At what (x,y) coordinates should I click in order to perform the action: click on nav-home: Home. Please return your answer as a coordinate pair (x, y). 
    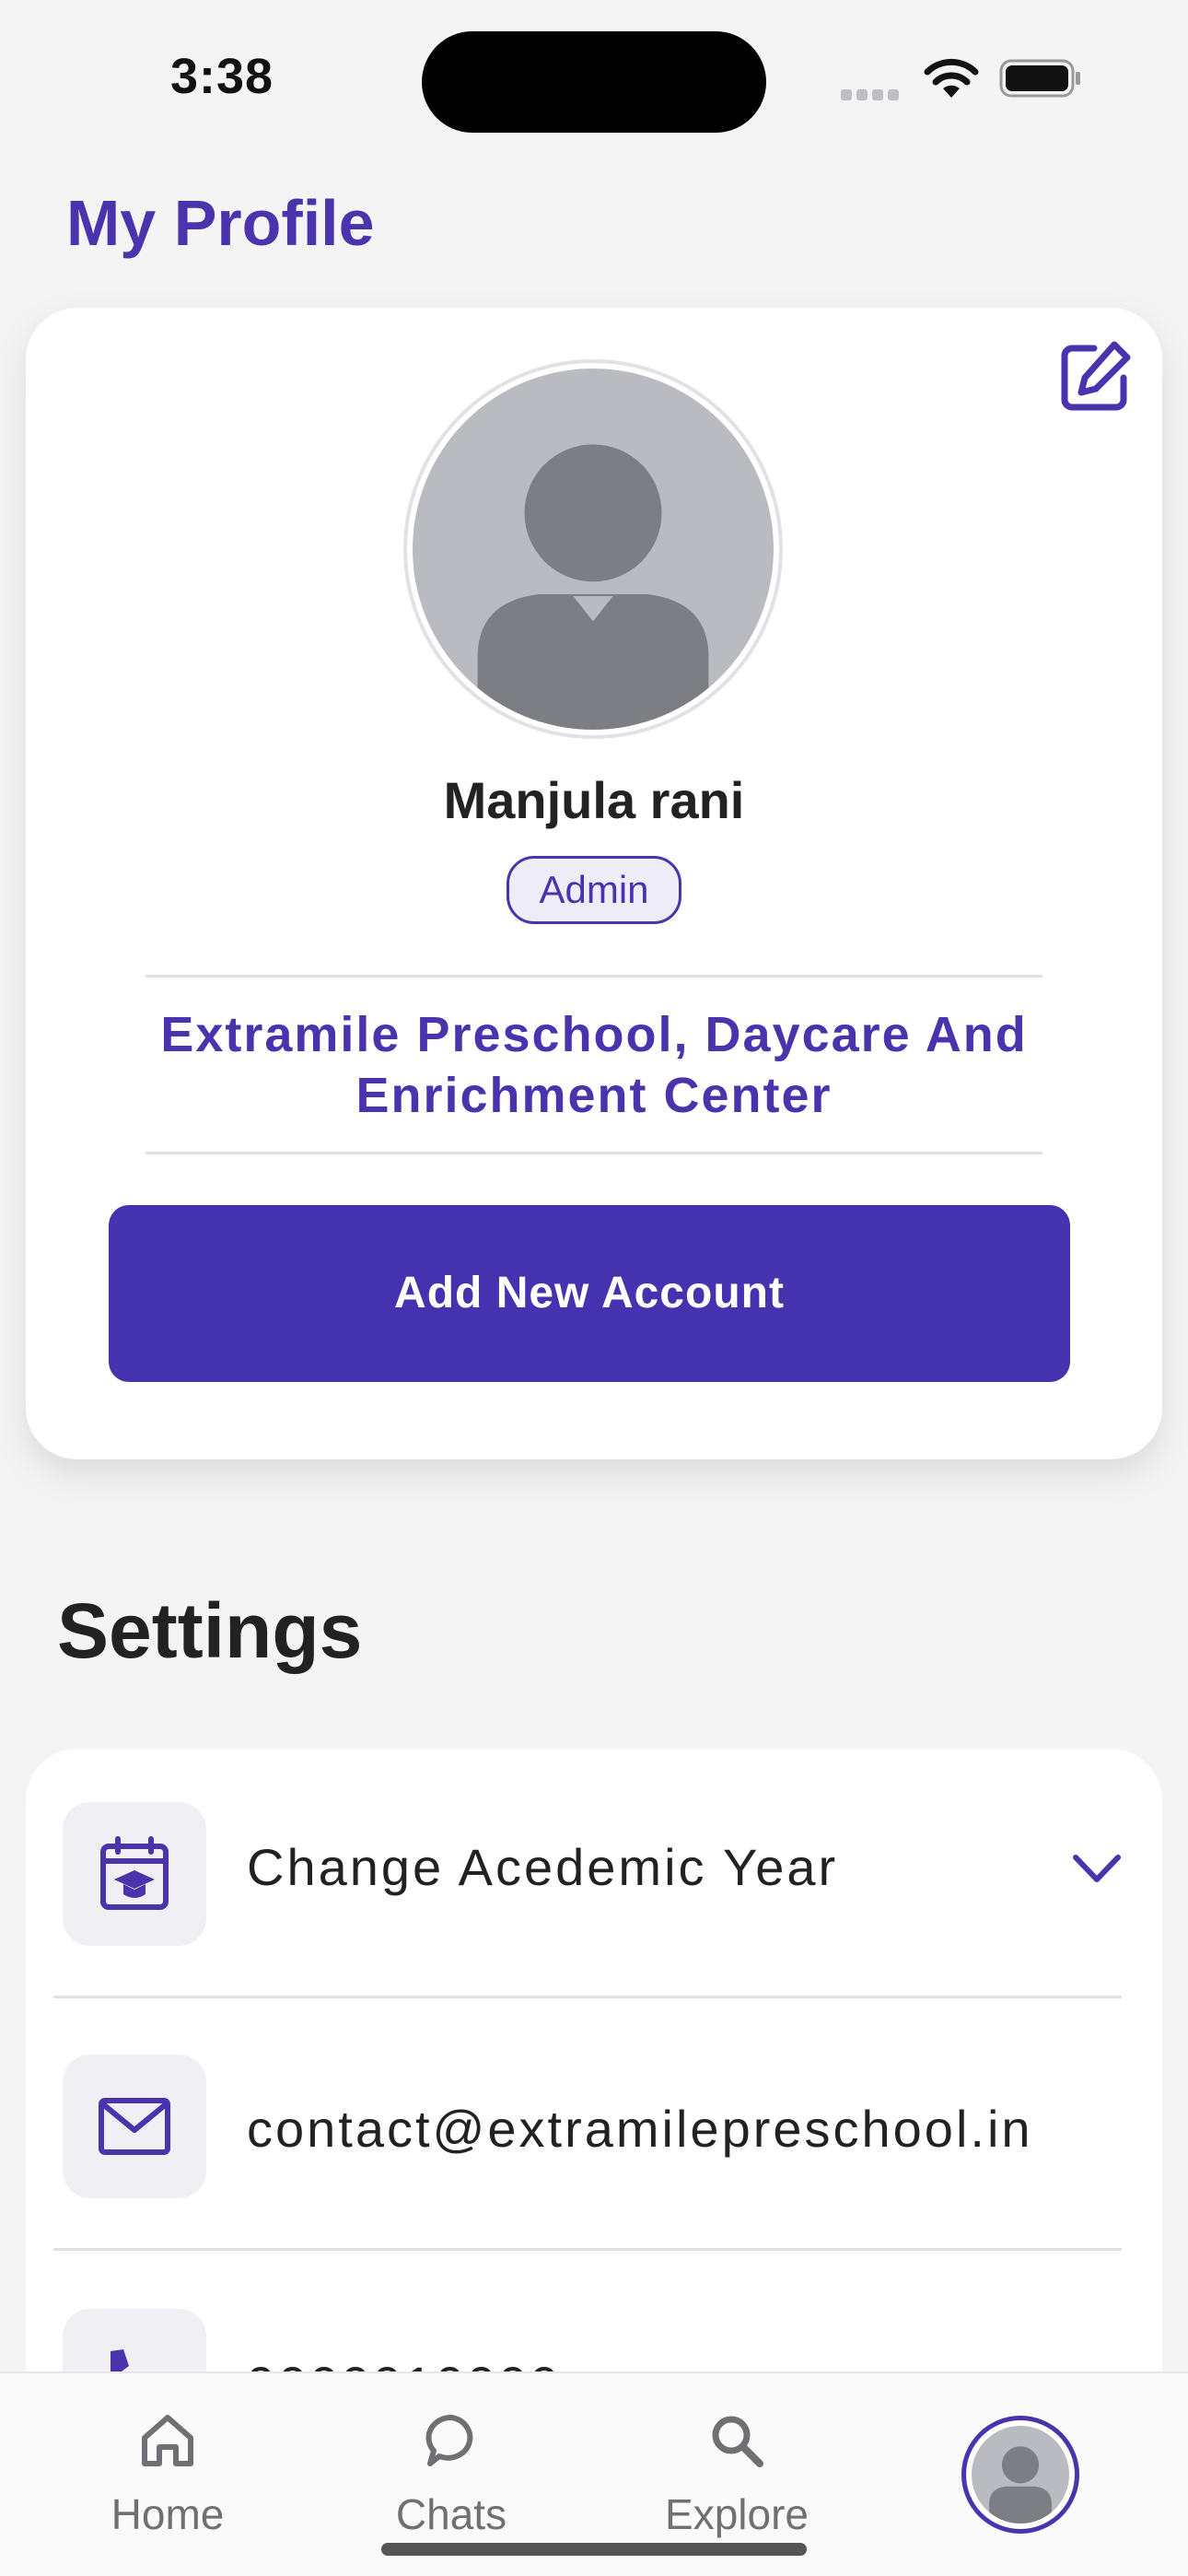
    Looking at the image, I should click on (167, 2474).